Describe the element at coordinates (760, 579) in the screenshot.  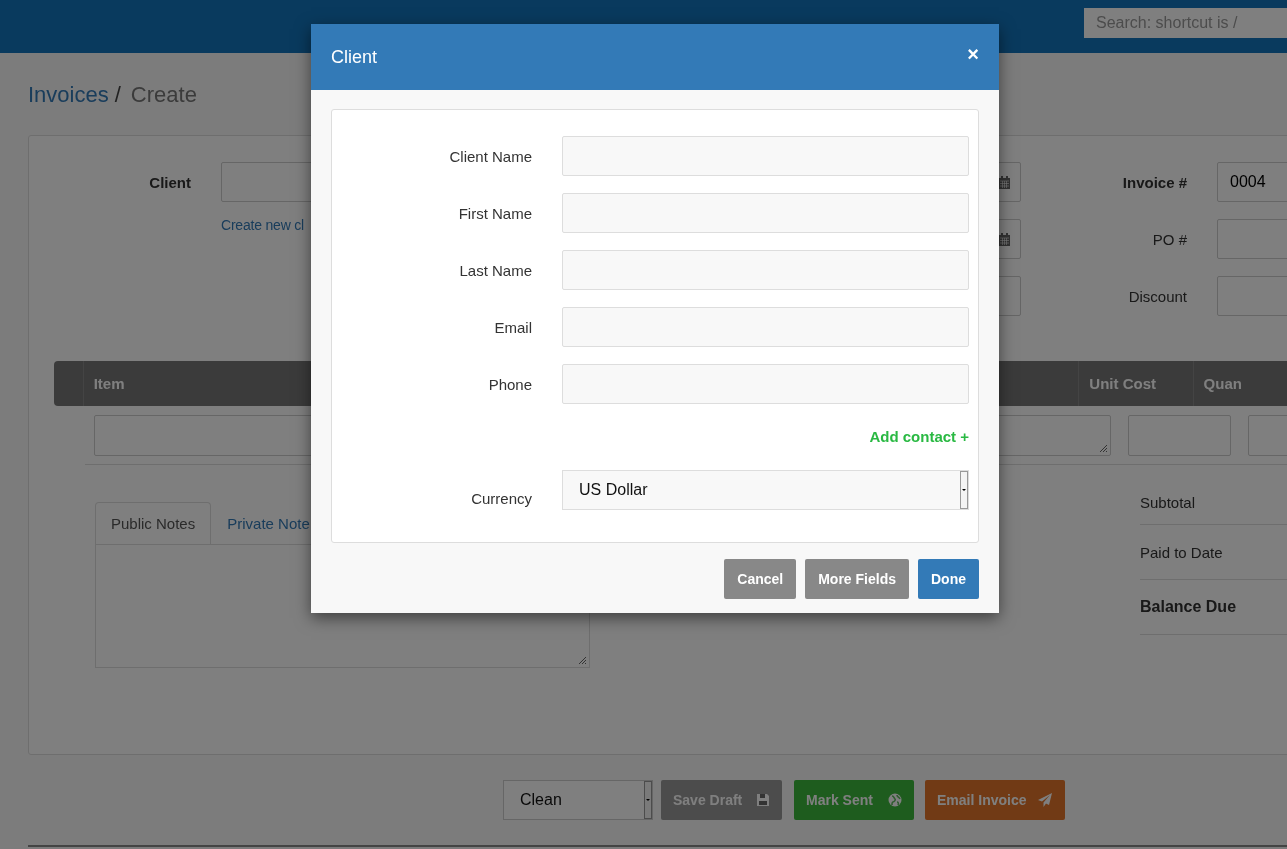
I see `dialog-button: Cancel` at that location.